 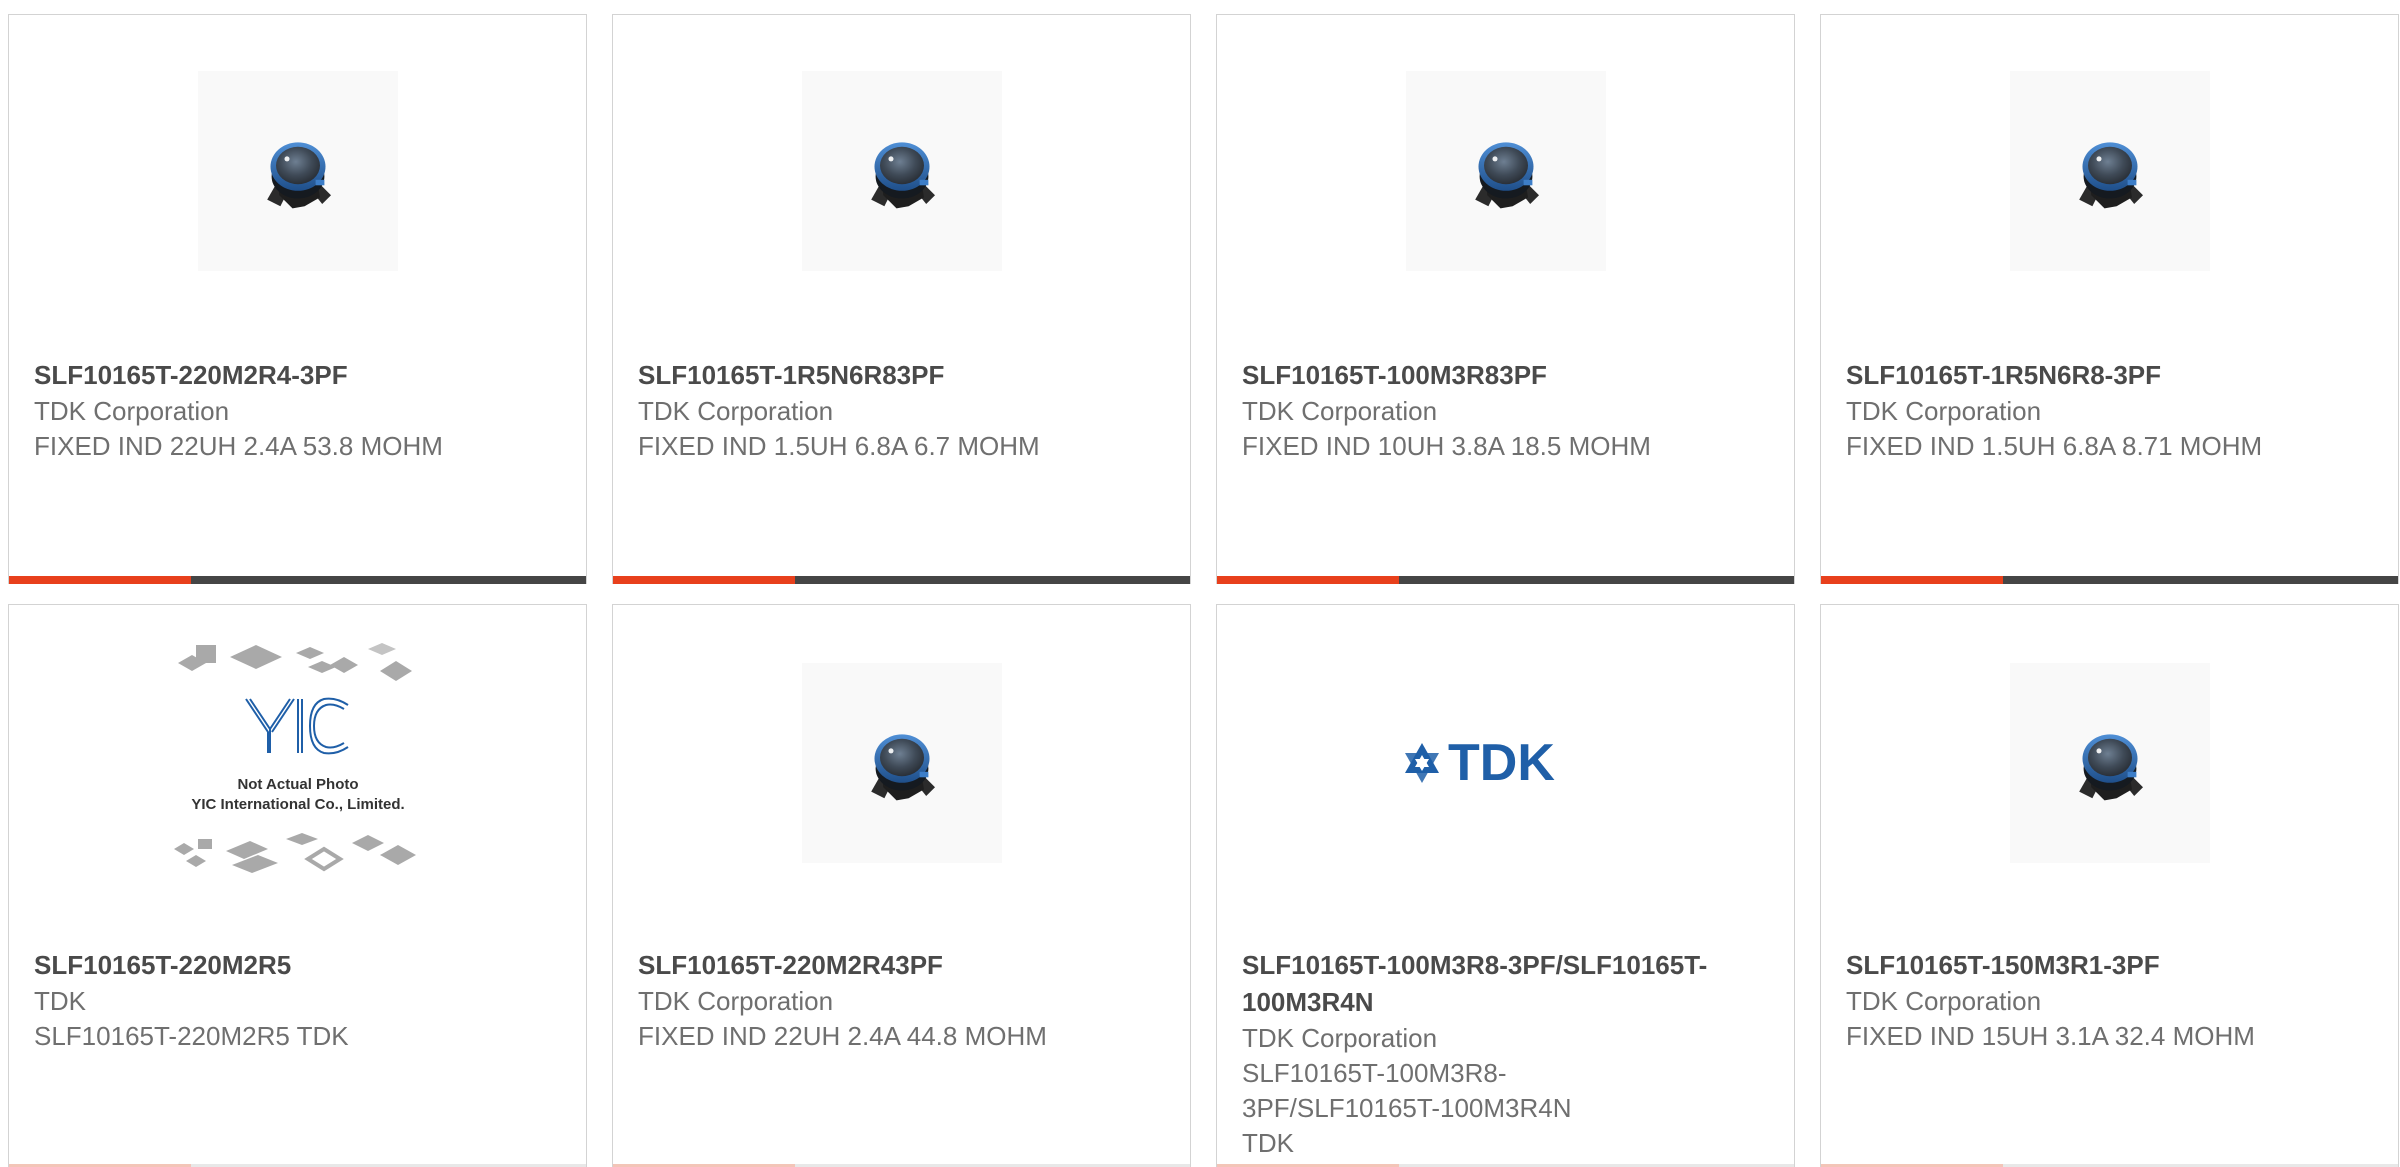 I want to click on product-title: SLF10165T-220M2R43PF, so click(x=901, y=965).